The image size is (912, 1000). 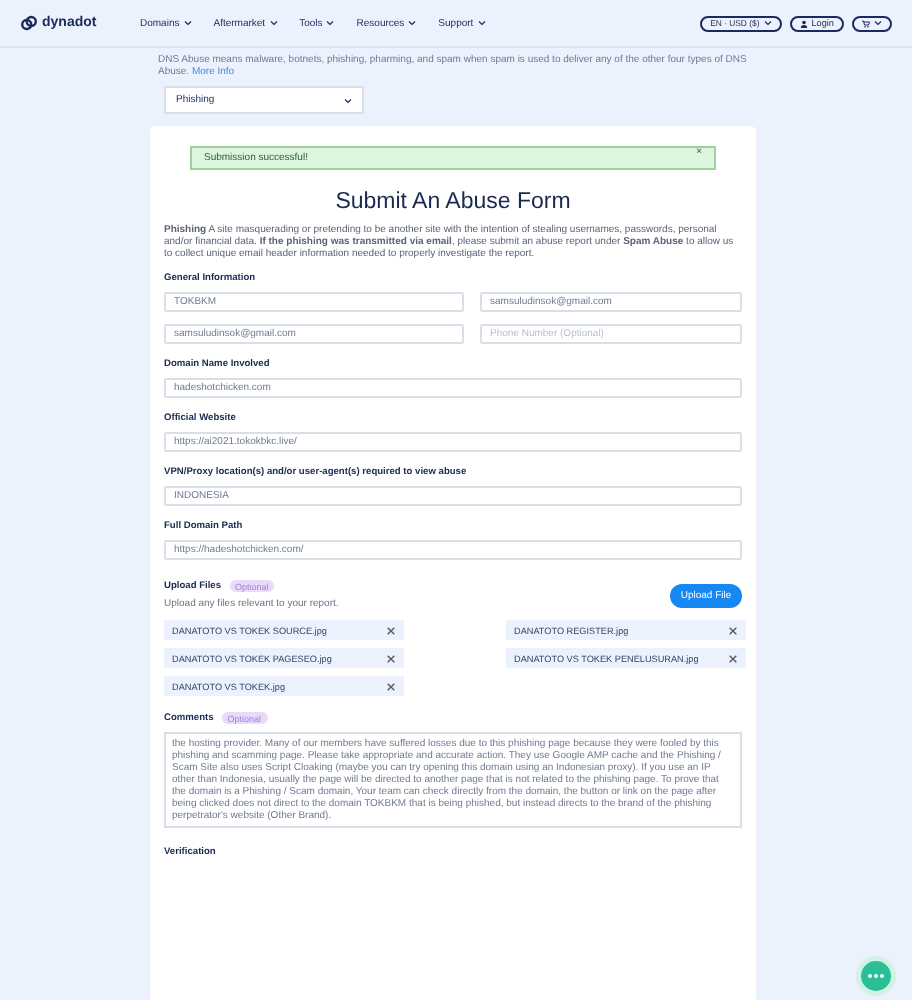 I want to click on user-icon, so click(x=803, y=23).